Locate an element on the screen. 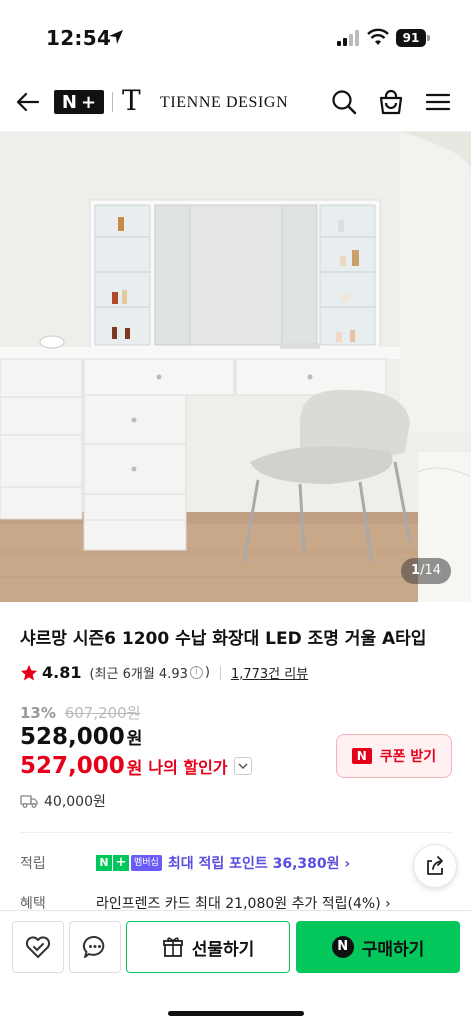 The image size is (471, 1024). my-price-label: 나의 할인가 is located at coordinates (188, 767).